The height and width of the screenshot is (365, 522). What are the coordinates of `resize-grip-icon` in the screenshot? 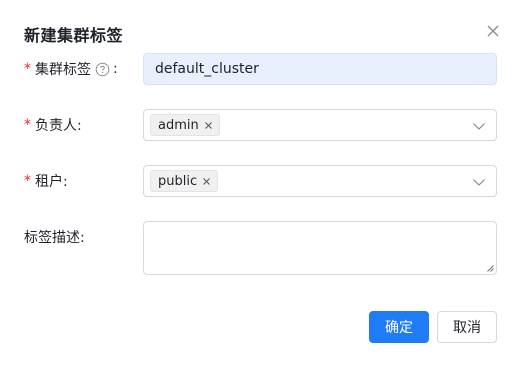 It's located at (490, 268).